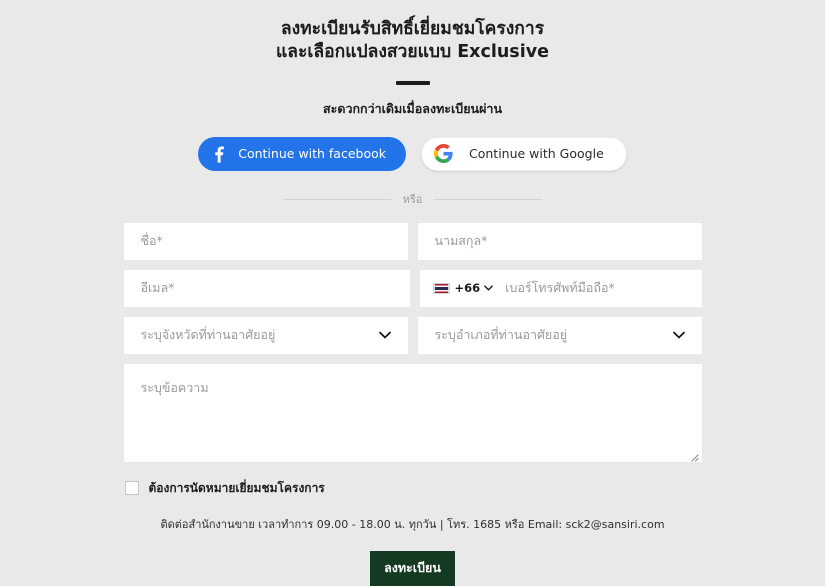 The height and width of the screenshot is (586, 825). Describe the element at coordinates (501, 335) in the screenshot. I see `district-placeholder: ระบุอำเภอที่ท่านอาศัยอยู่` at that location.